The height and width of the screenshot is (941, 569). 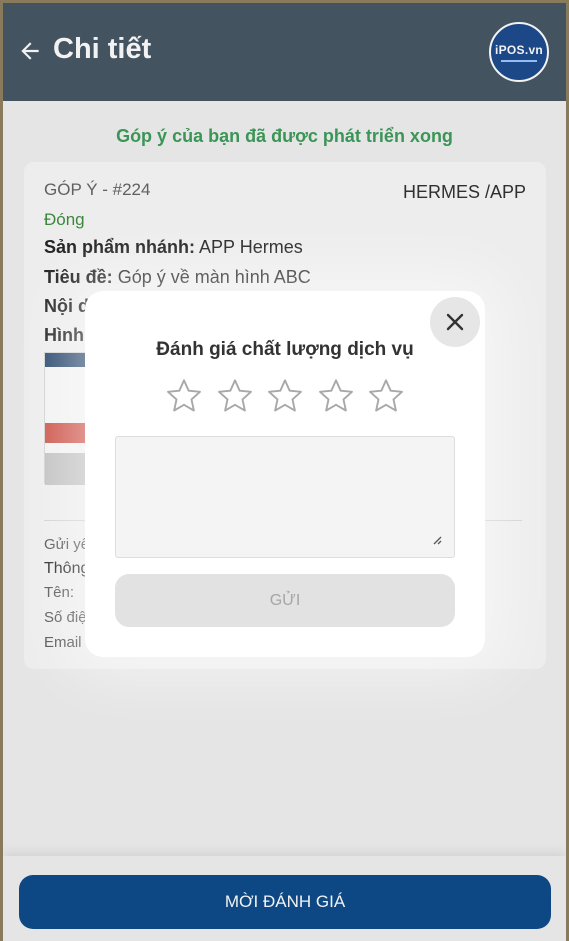 I want to click on star-rating, so click(x=285, y=397).